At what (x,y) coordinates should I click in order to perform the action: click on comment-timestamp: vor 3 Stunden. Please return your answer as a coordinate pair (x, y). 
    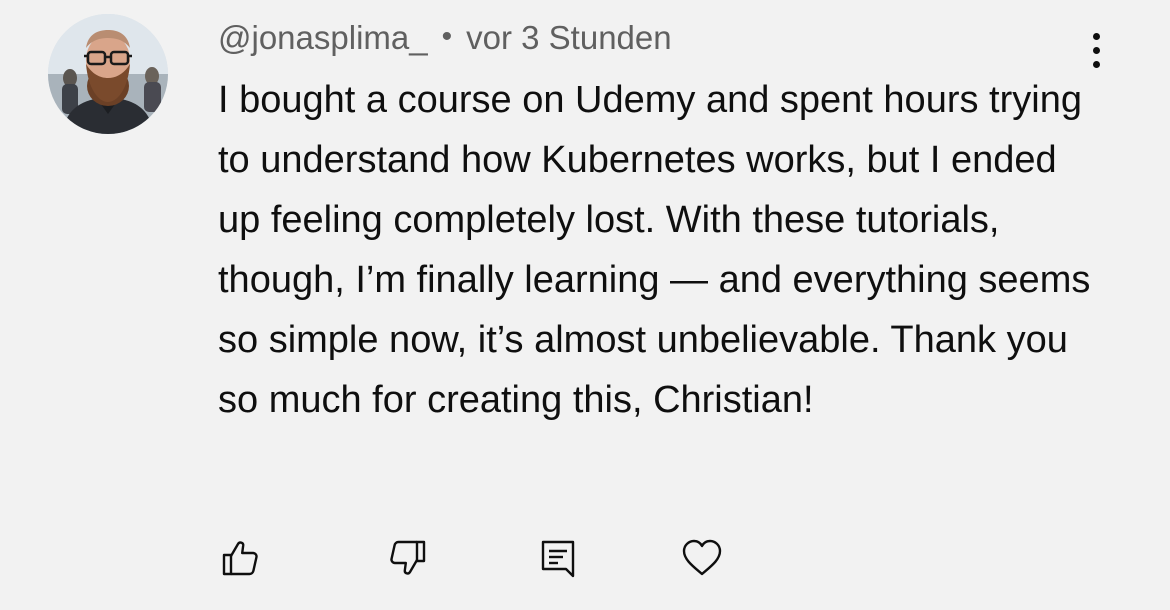
    Looking at the image, I should click on (568, 38).